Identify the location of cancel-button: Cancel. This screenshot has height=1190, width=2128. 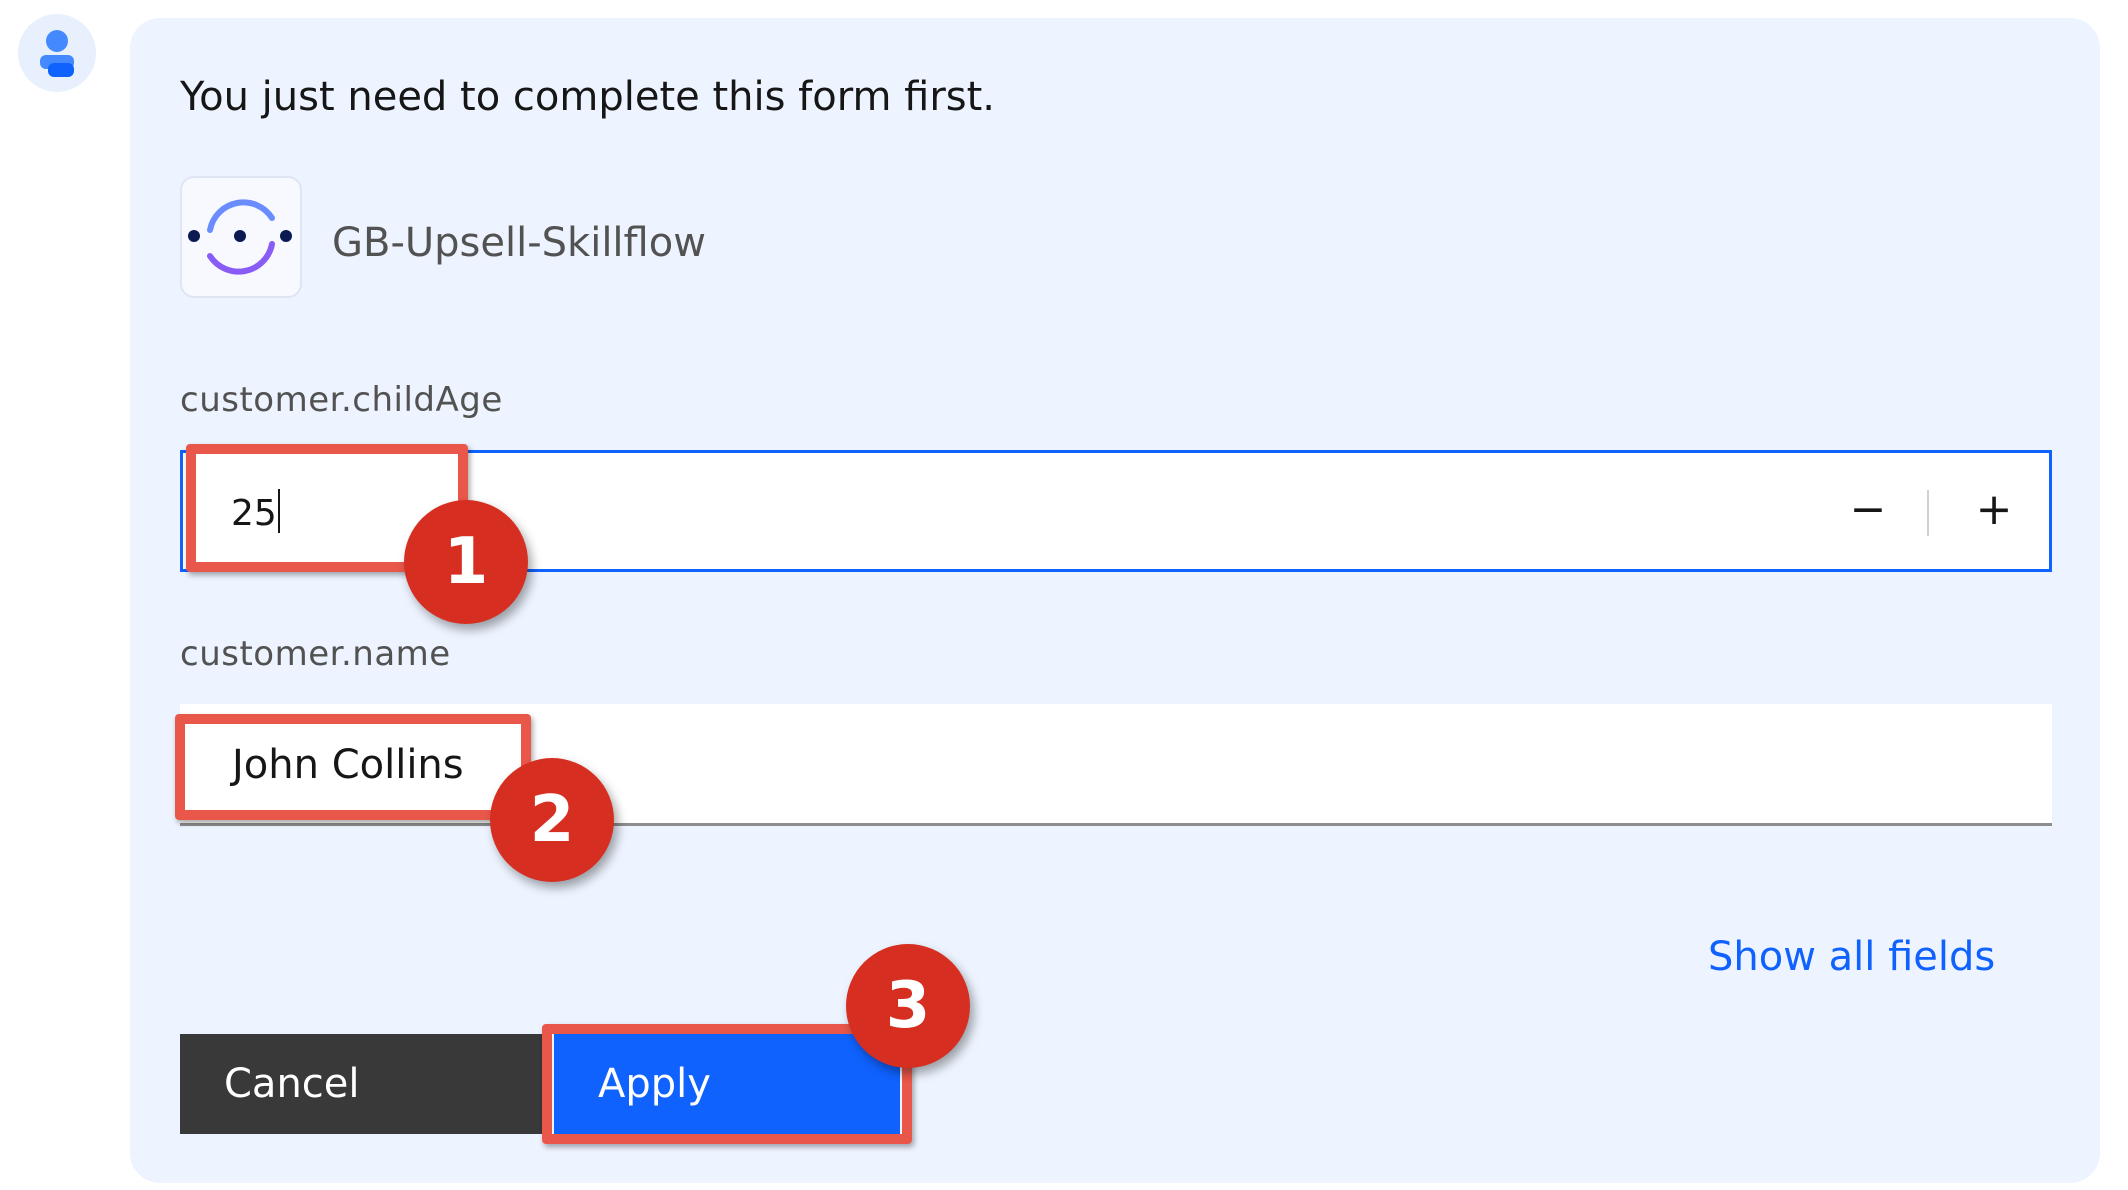
(365, 1084).